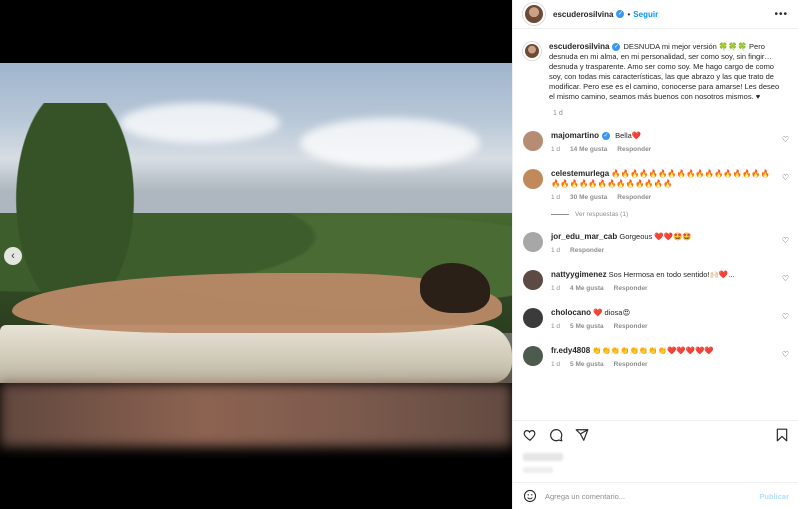  Describe the element at coordinates (534, 14) in the screenshot. I see `author-avatar` at that location.